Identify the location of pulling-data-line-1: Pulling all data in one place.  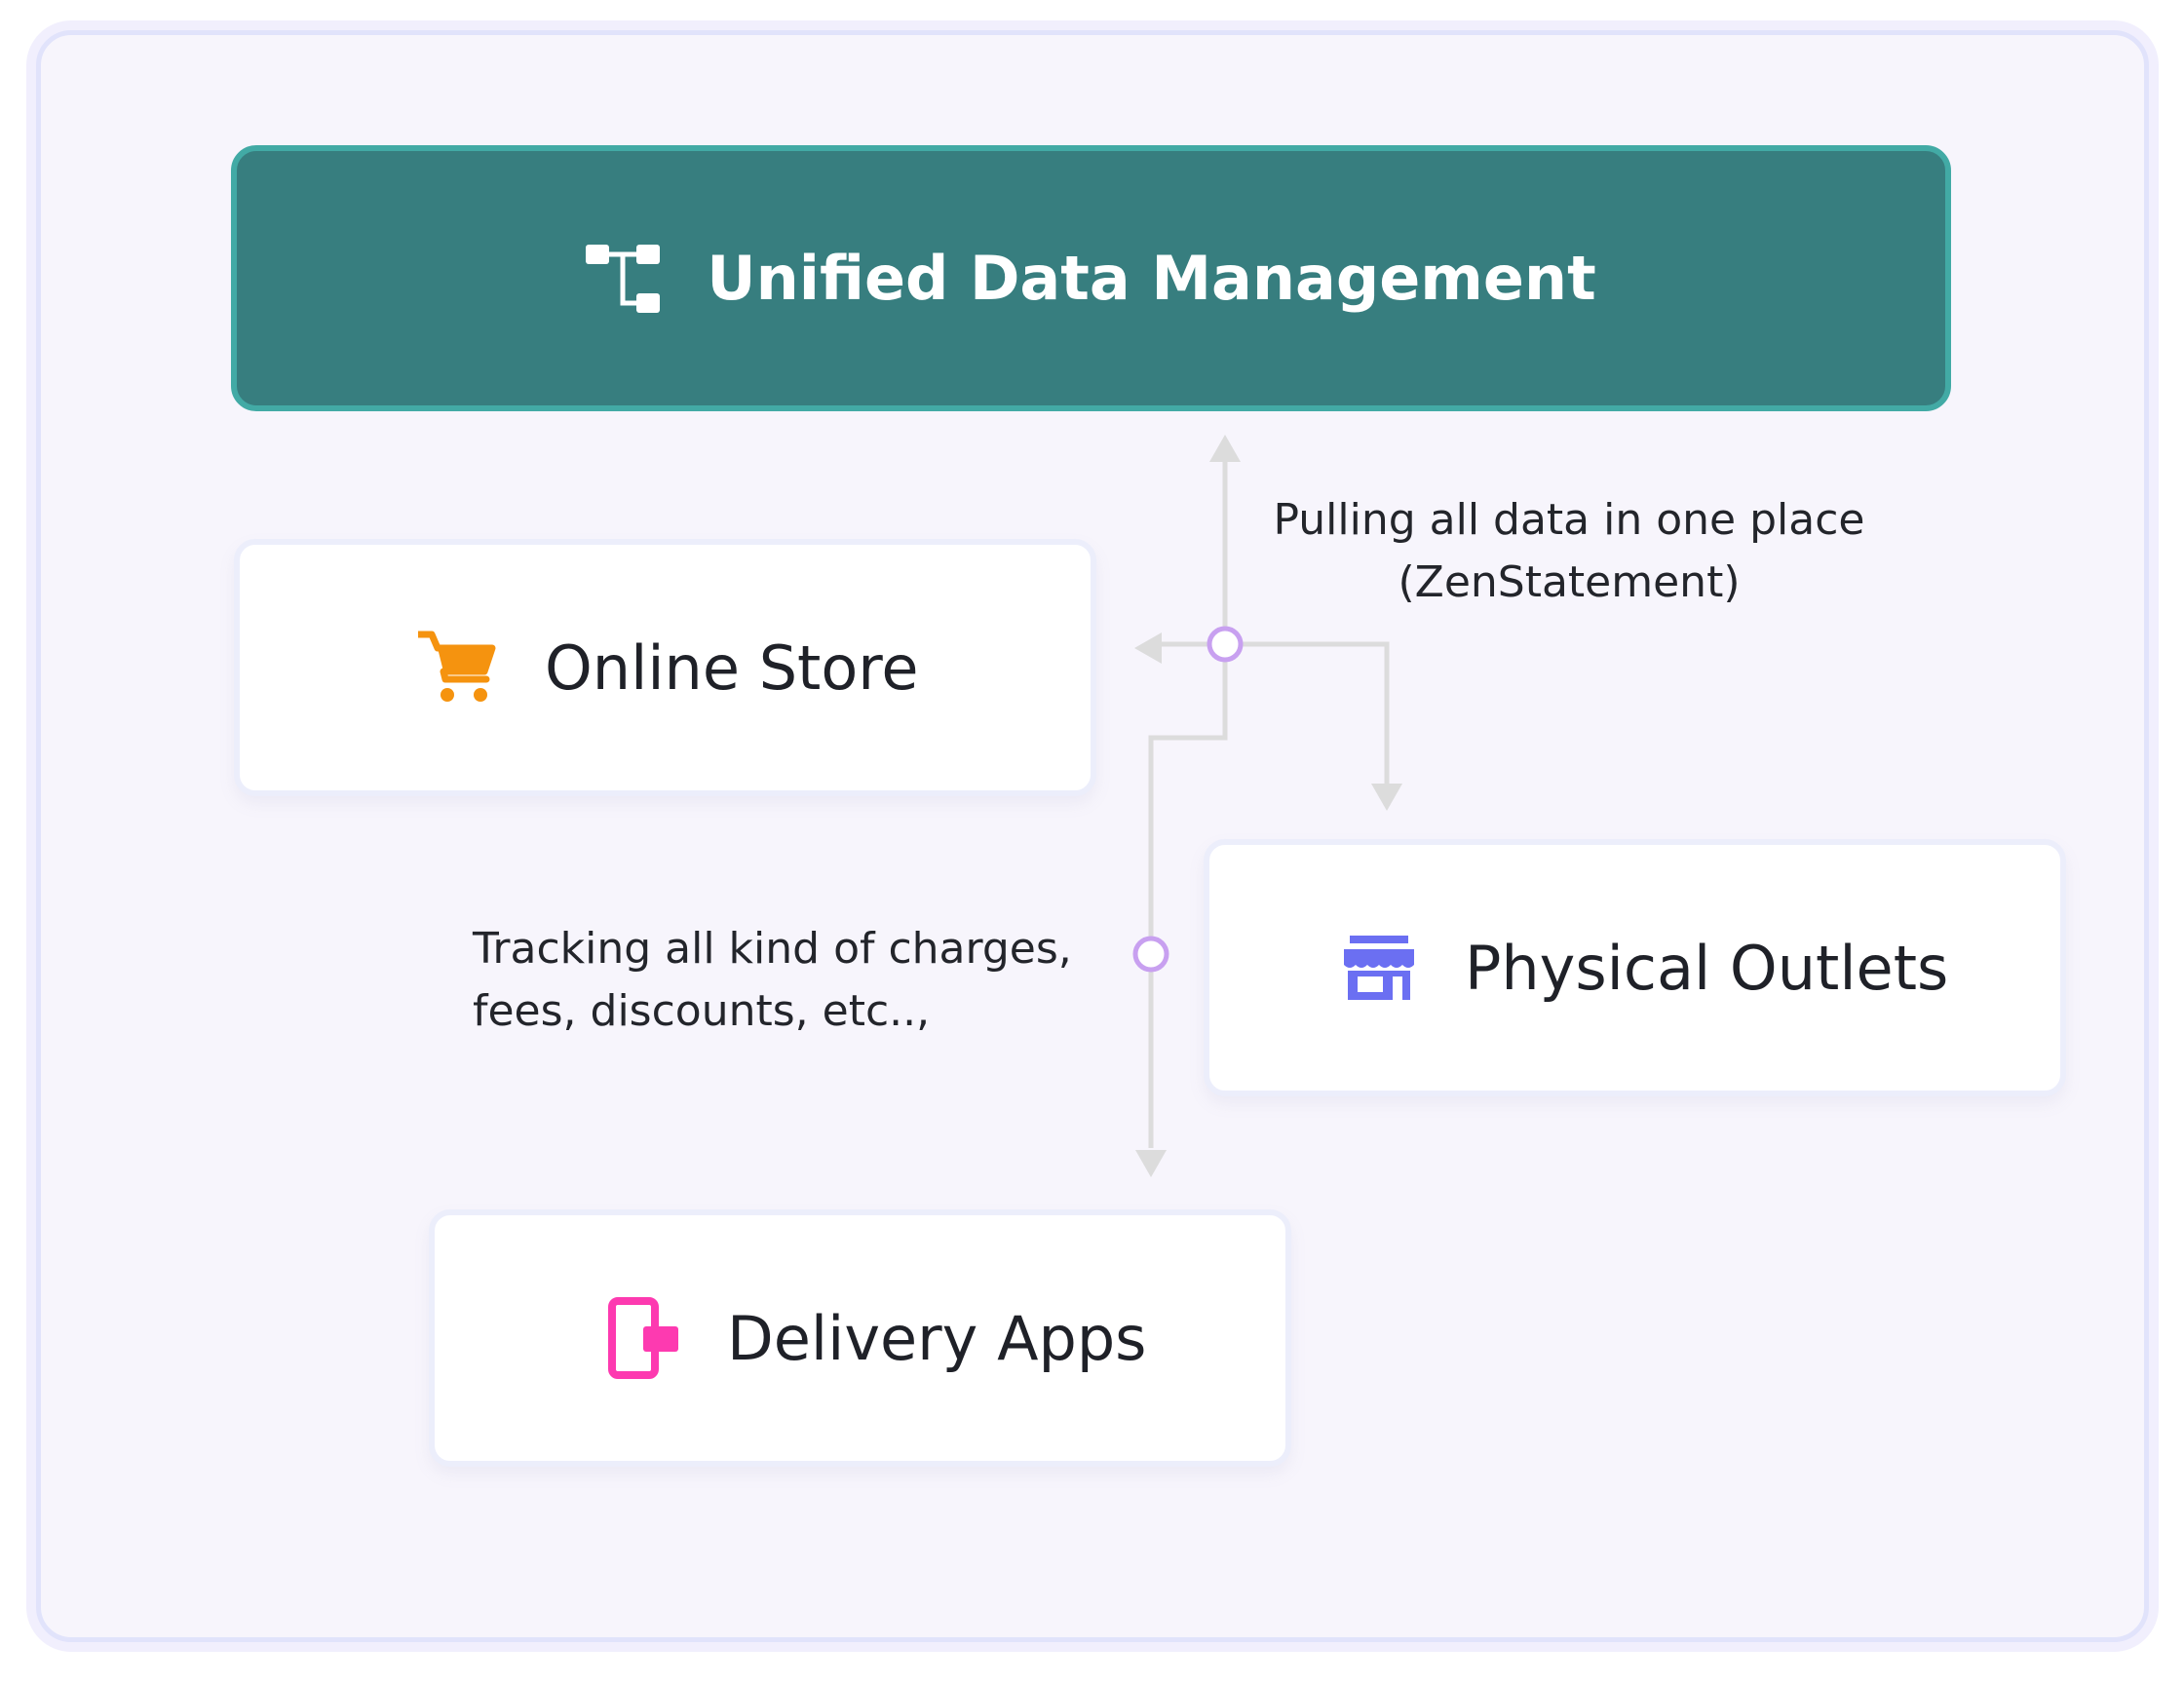
(1569, 520).